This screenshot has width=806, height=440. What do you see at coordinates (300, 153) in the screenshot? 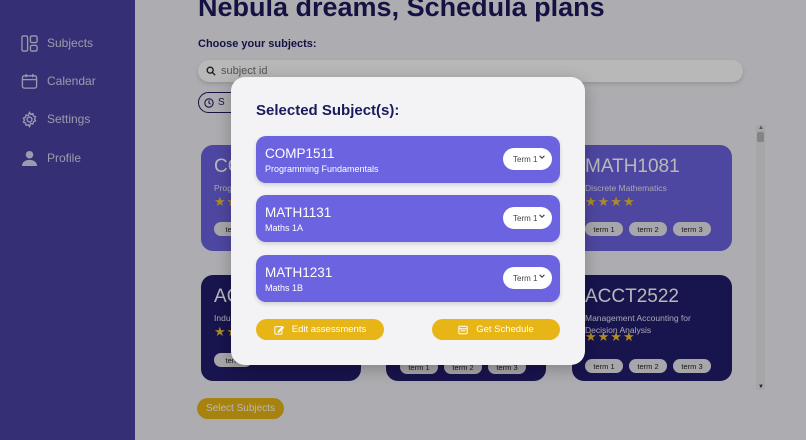
I see `subject-code: COMP1511` at bounding box center [300, 153].